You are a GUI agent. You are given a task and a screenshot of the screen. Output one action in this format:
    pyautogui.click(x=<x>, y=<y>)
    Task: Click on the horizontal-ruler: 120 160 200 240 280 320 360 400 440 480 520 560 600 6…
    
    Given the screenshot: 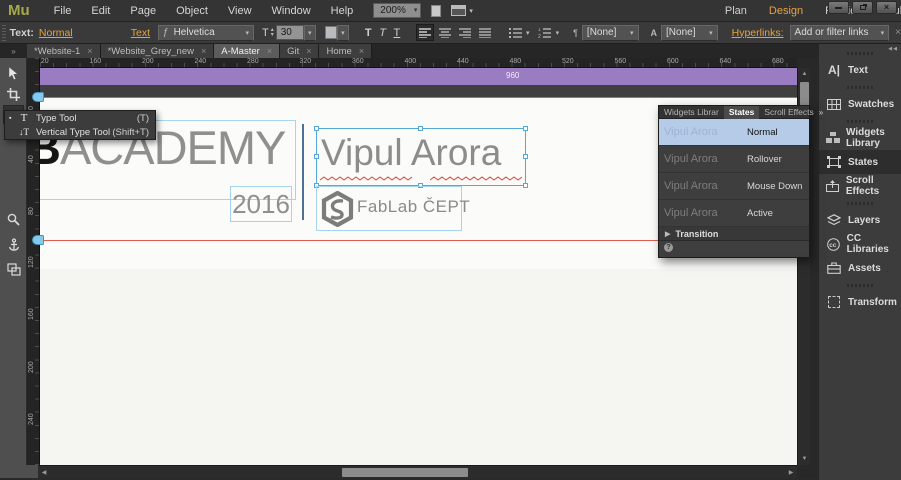 What is the action you would take?
    pyautogui.click(x=418, y=63)
    